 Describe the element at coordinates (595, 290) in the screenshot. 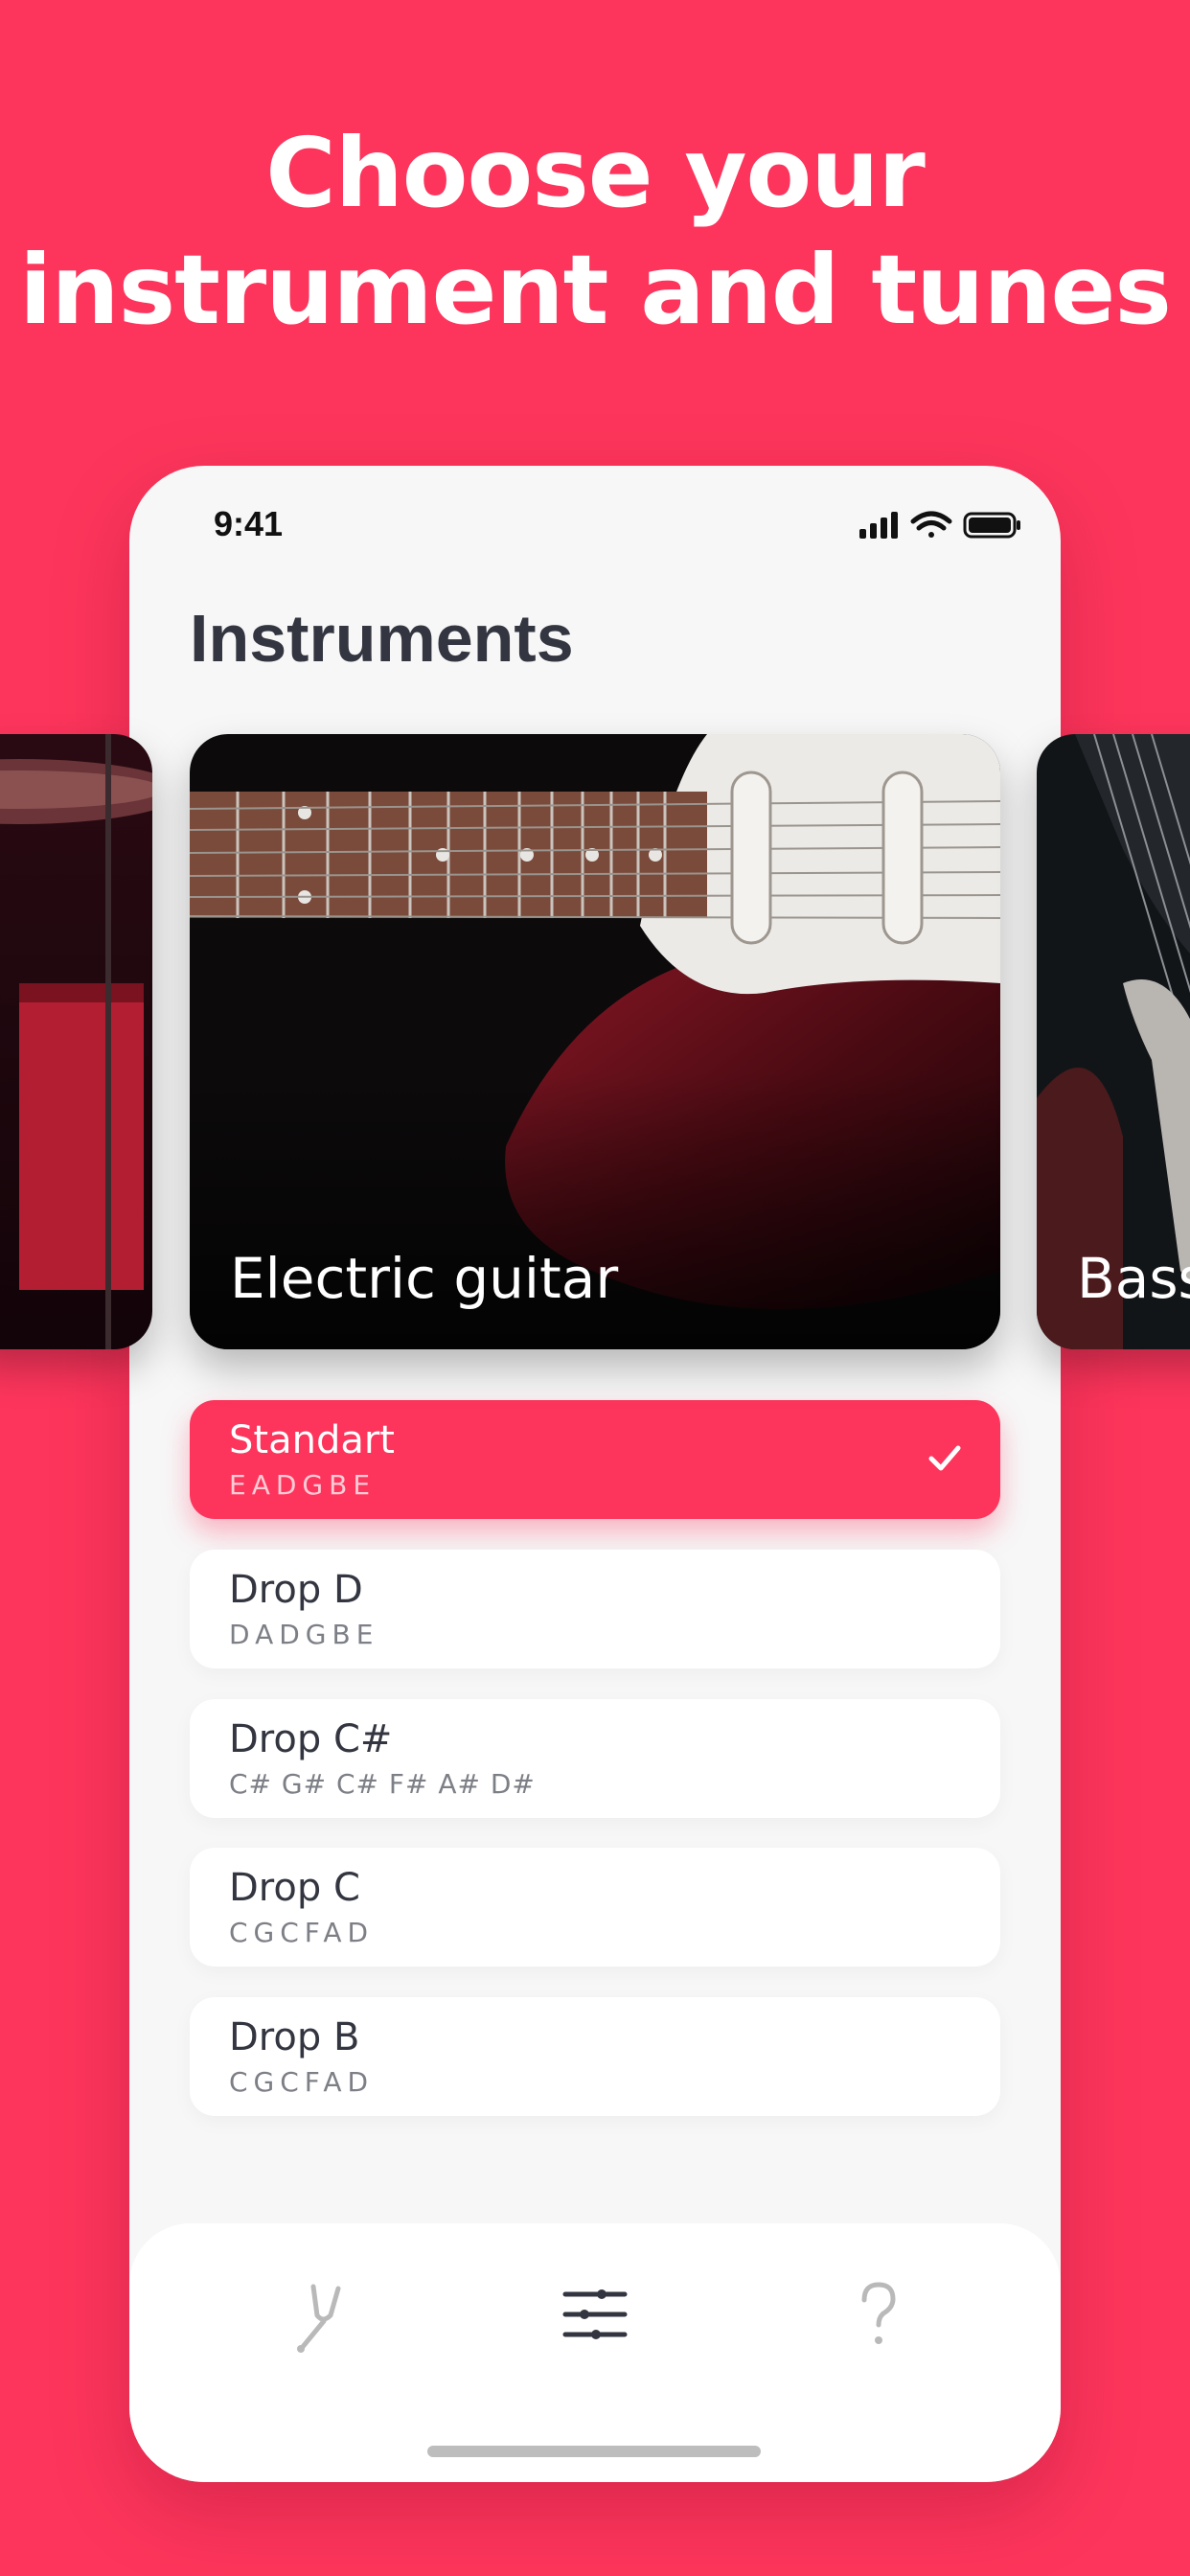

I see `headline-line-2: instrument and tunes` at that location.